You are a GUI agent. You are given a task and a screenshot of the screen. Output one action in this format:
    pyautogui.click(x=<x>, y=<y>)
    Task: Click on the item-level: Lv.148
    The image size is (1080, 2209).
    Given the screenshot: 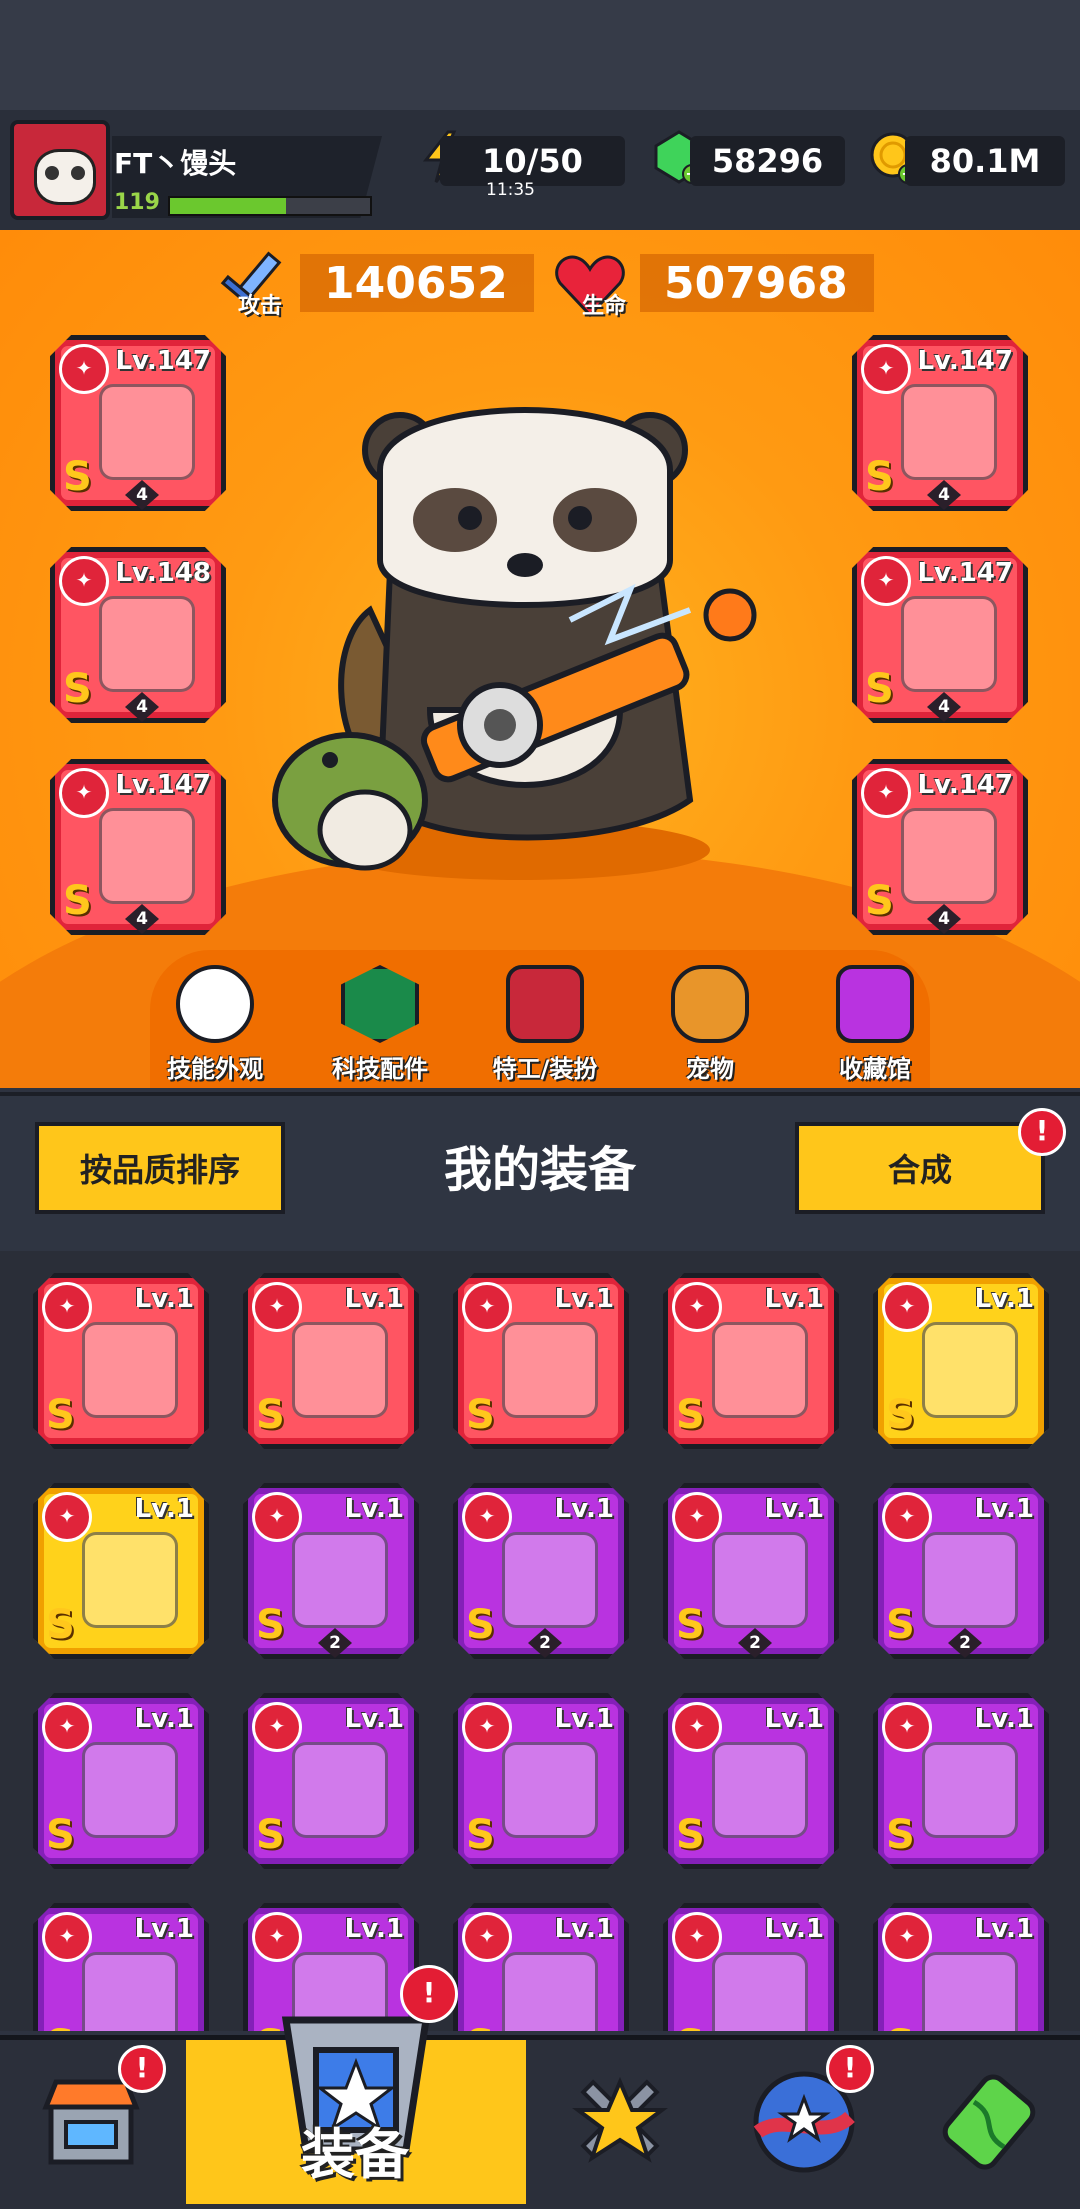 What is the action you would take?
    pyautogui.click(x=163, y=573)
    